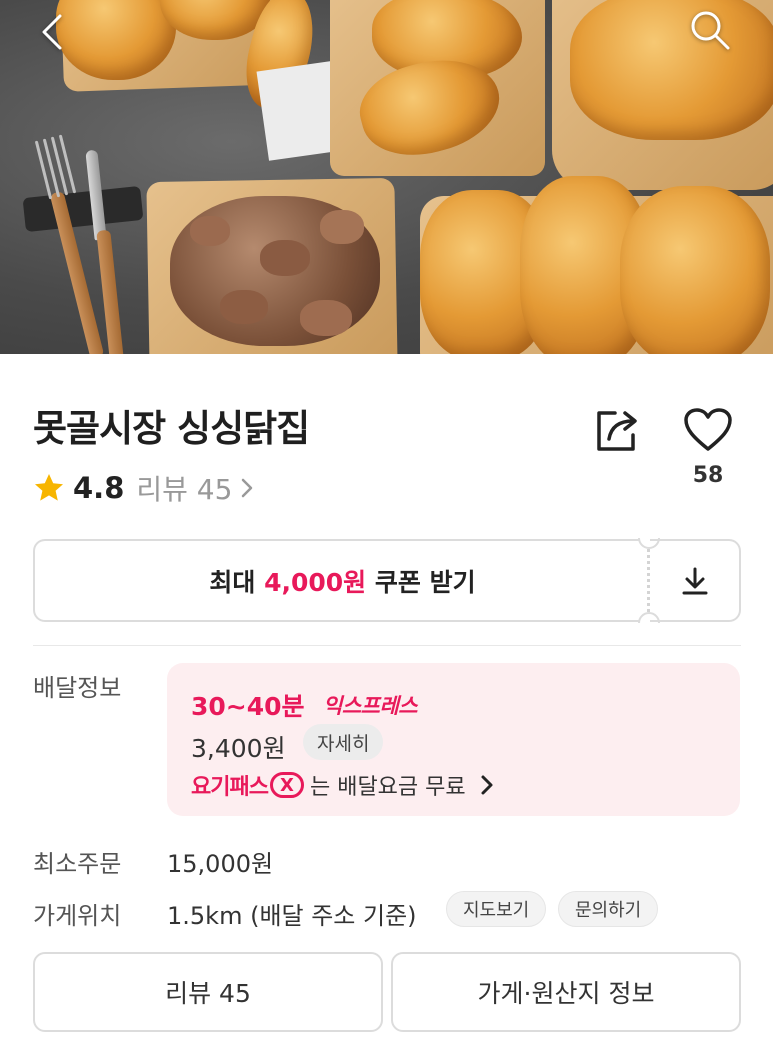 This screenshot has height=1053, width=773. I want to click on yogipass-logo: 요기패스, so click(230, 787).